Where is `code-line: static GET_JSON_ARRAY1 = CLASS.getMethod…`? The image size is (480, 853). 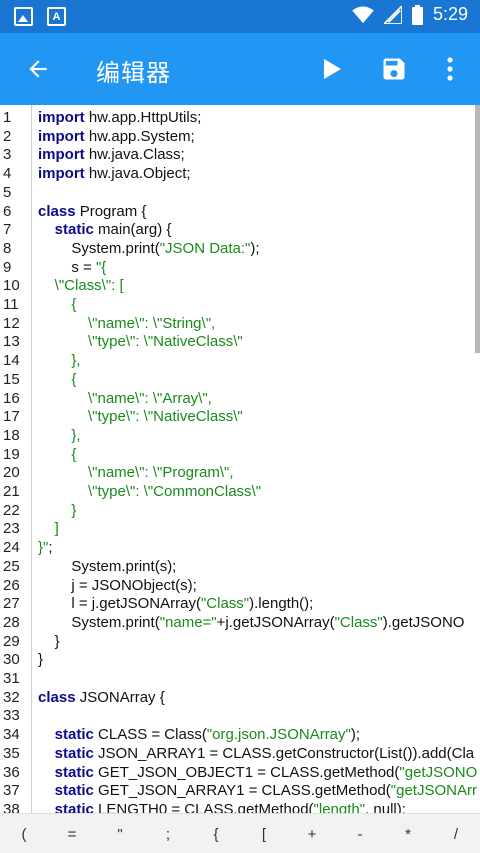
code-line: static GET_JSON_ARRAY1 = CLASS.getMethod… is located at coordinates (257, 791).